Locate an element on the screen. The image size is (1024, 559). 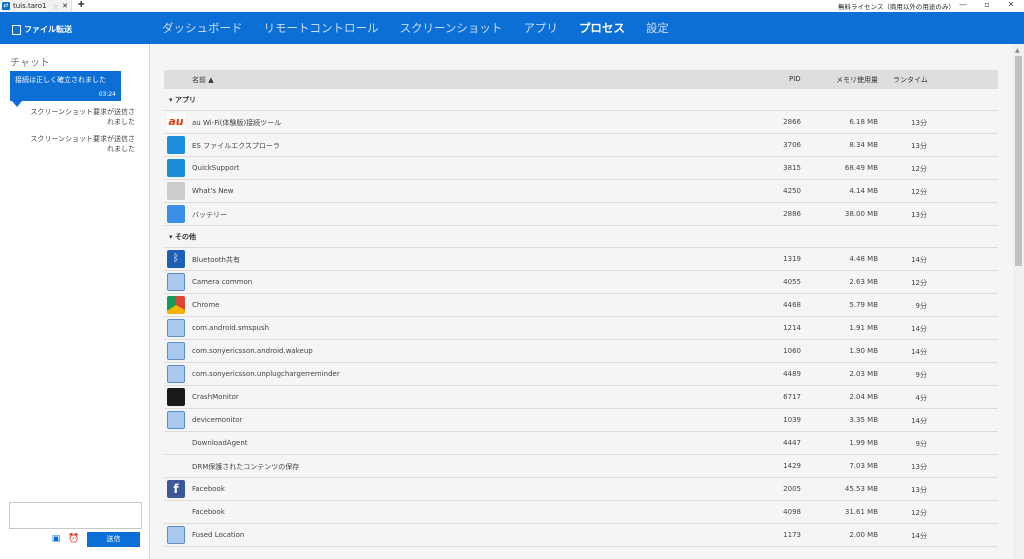
table-row: Camera common 4055 2.63 MB 12分 is located at coordinates (581, 282).